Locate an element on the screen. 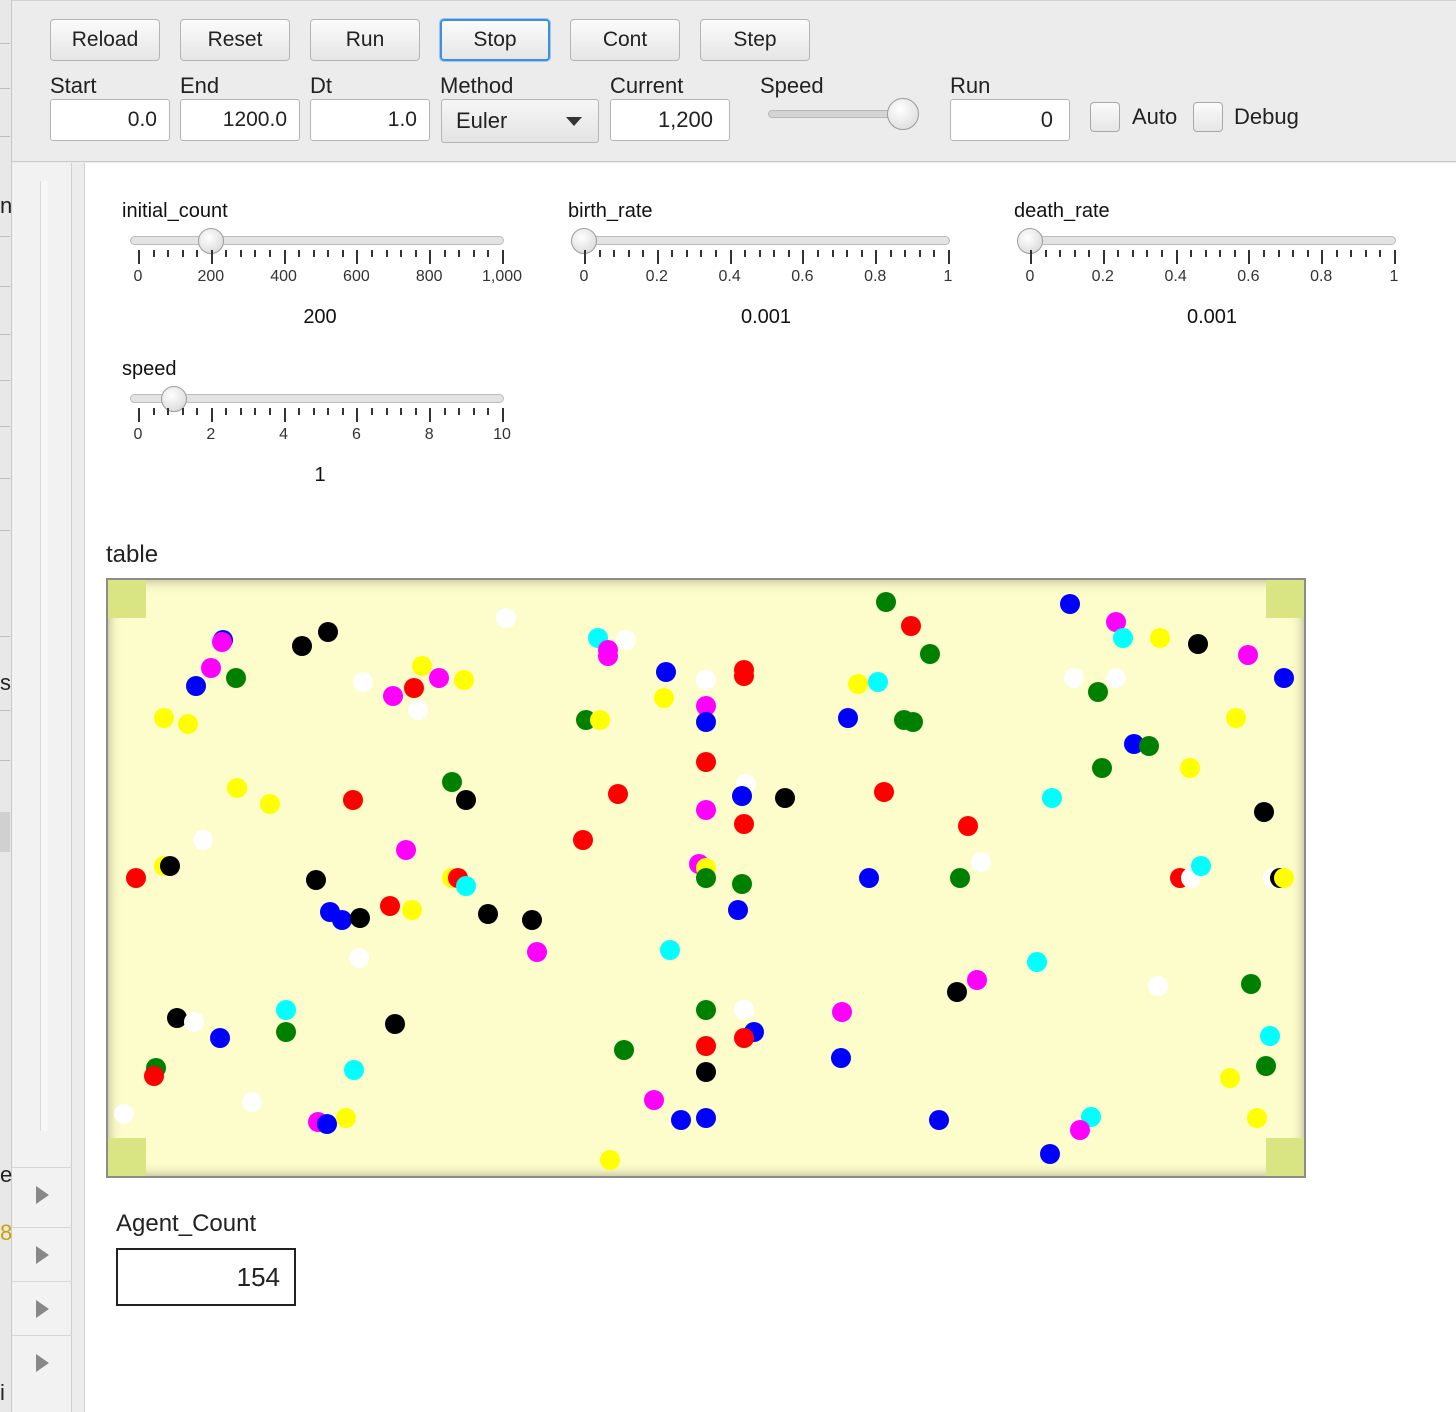  left-panel-fragment: i is located at coordinates (2, 1392).